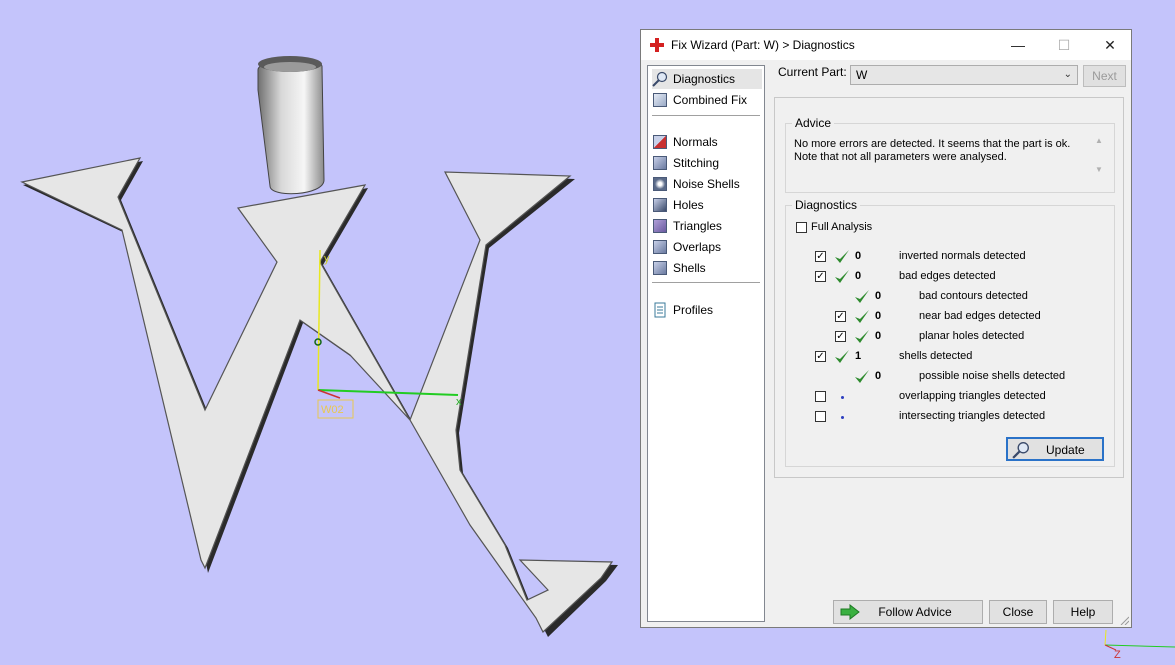 This screenshot has height=665, width=1175. What do you see at coordinates (704, 79) in the screenshot?
I see `nav-item-label: Diagnostics` at bounding box center [704, 79].